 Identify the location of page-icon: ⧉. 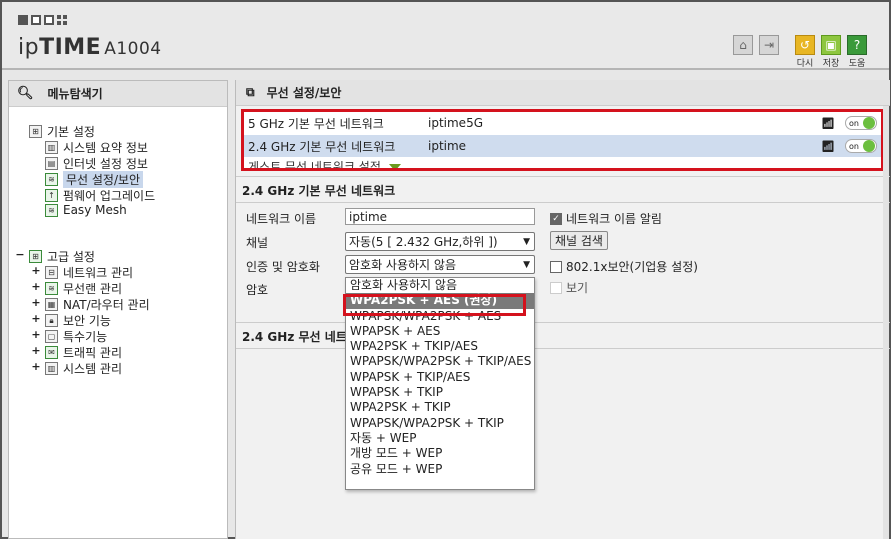
(250, 92).